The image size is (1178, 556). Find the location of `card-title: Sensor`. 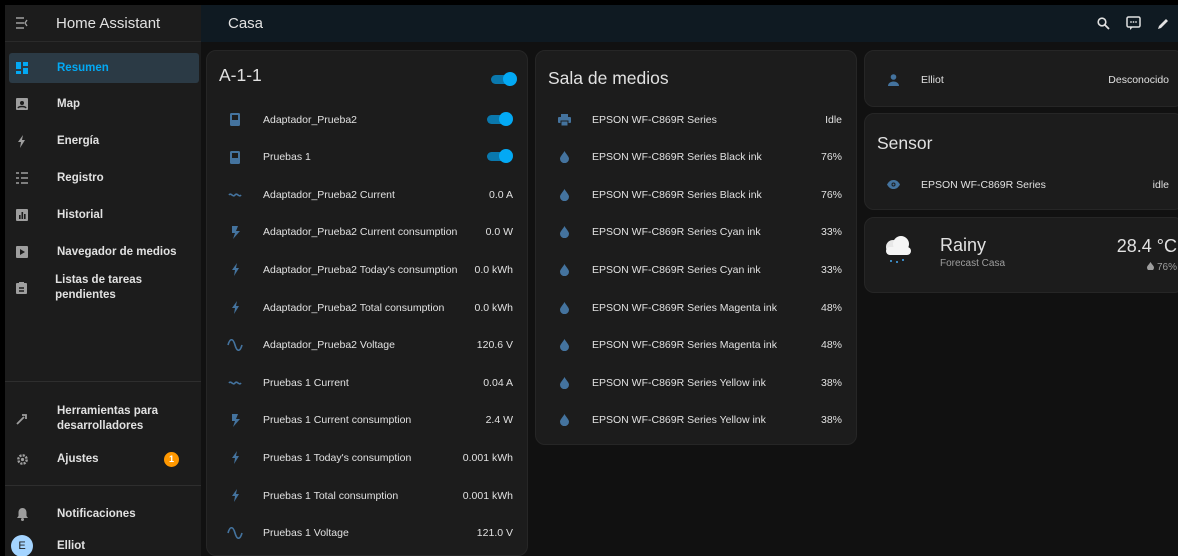

card-title: Sensor is located at coordinates (905, 143).